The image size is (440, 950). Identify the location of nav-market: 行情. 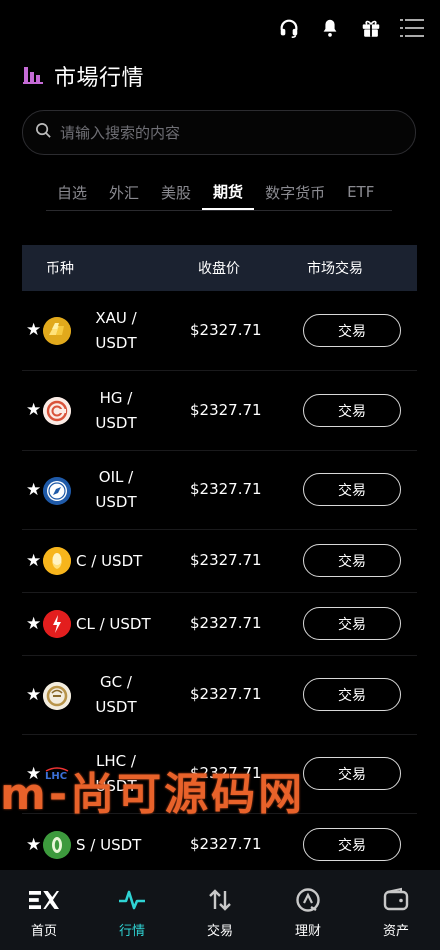
(132, 910).